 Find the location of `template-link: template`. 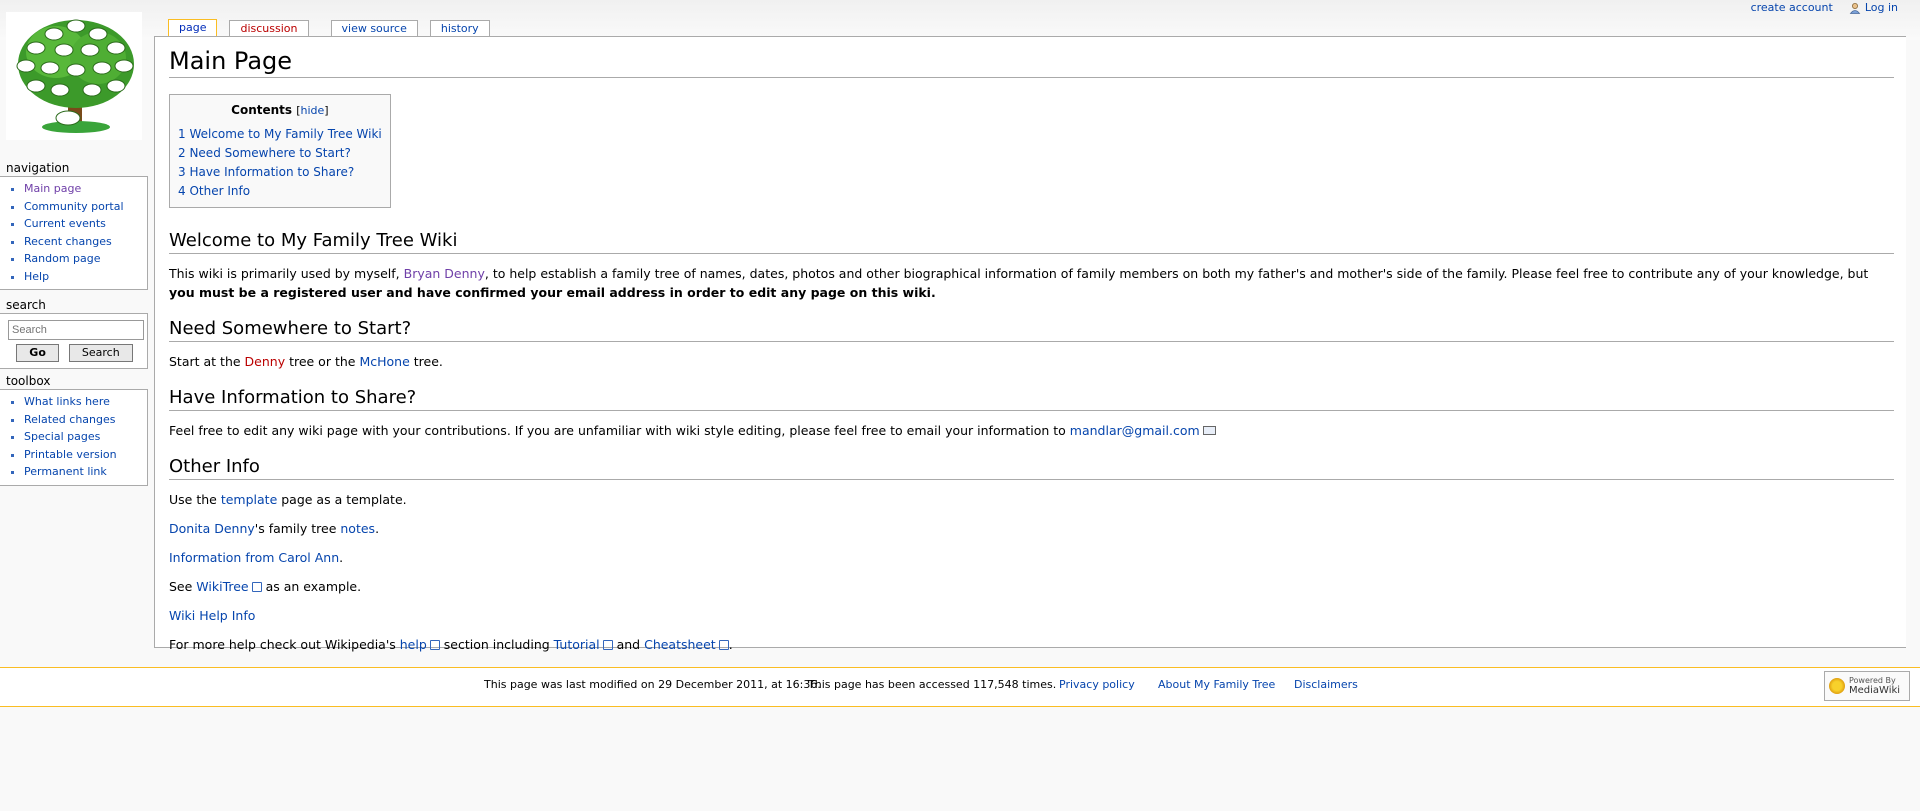

template-link: template is located at coordinates (249, 499).